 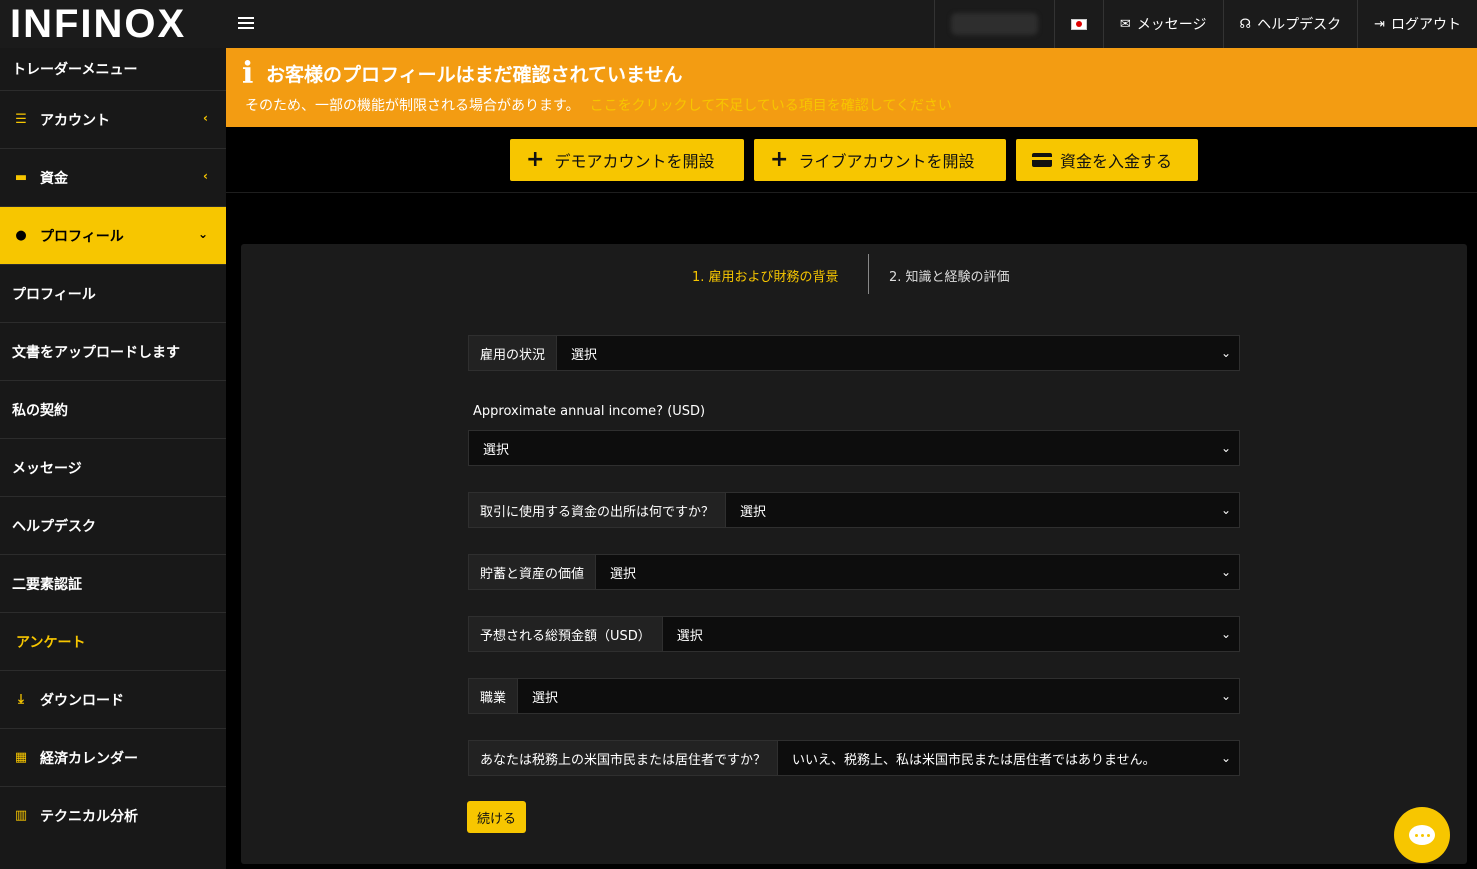 I want to click on sidebar-item-technical-analysis: ▥ テクニカル分析, so click(x=113, y=815).